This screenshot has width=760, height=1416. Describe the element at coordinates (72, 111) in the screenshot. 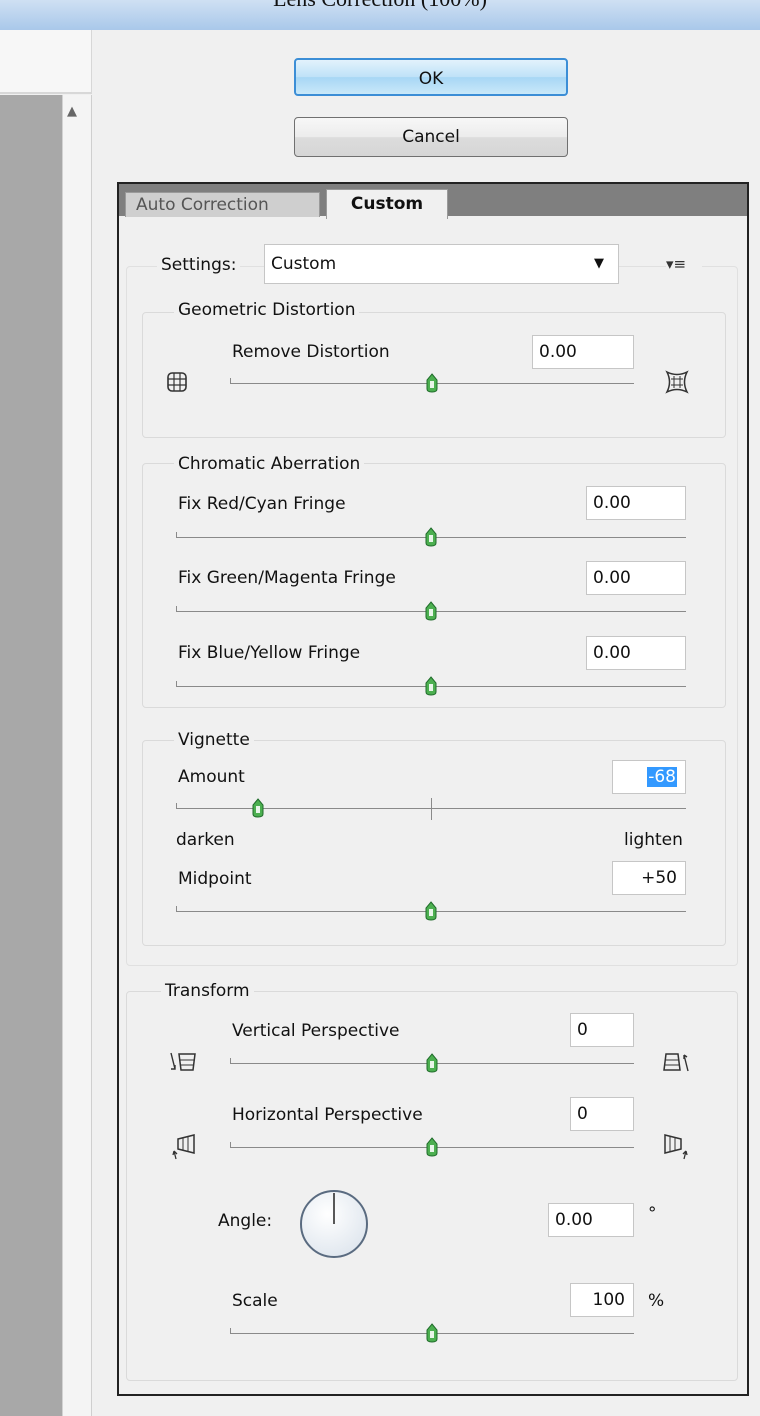

I see `scroll-up-arrow-icon: ▲` at that location.